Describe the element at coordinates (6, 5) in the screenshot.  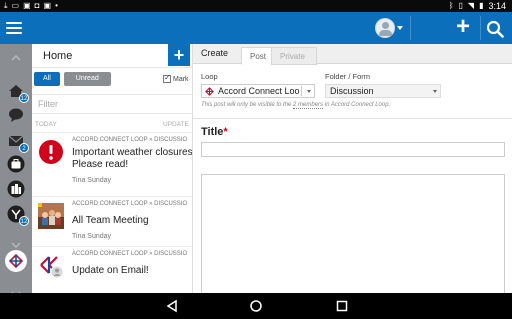
I see `download-icon: ⤓` at that location.